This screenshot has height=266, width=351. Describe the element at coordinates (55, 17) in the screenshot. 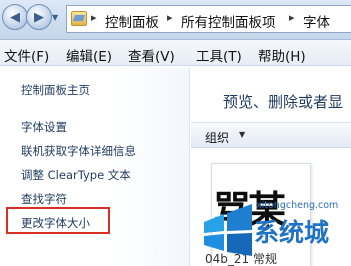

I see `recent-pages-dropdown-icon: ▼` at that location.